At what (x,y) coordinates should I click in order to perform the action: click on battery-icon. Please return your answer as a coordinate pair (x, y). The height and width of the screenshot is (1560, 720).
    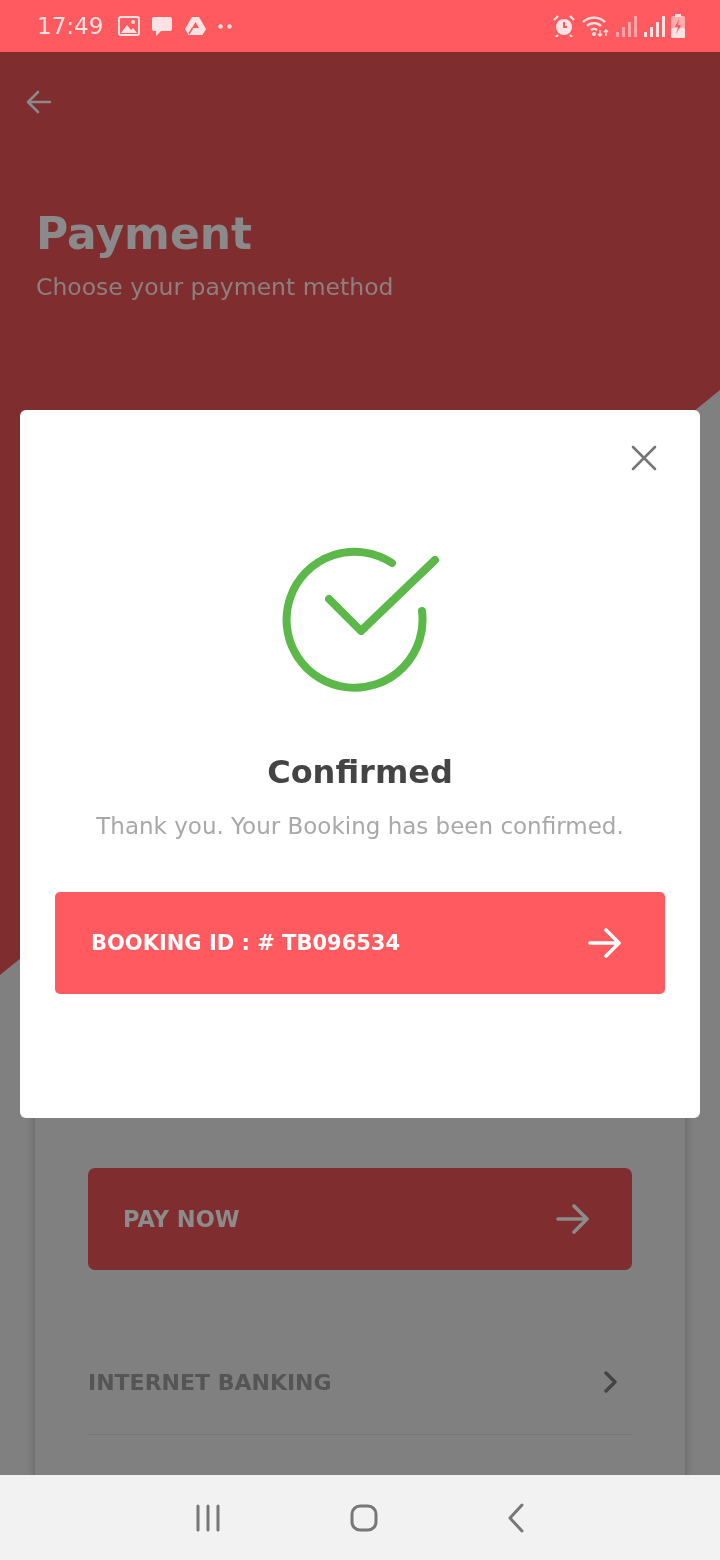
    Looking at the image, I should click on (678, 26).